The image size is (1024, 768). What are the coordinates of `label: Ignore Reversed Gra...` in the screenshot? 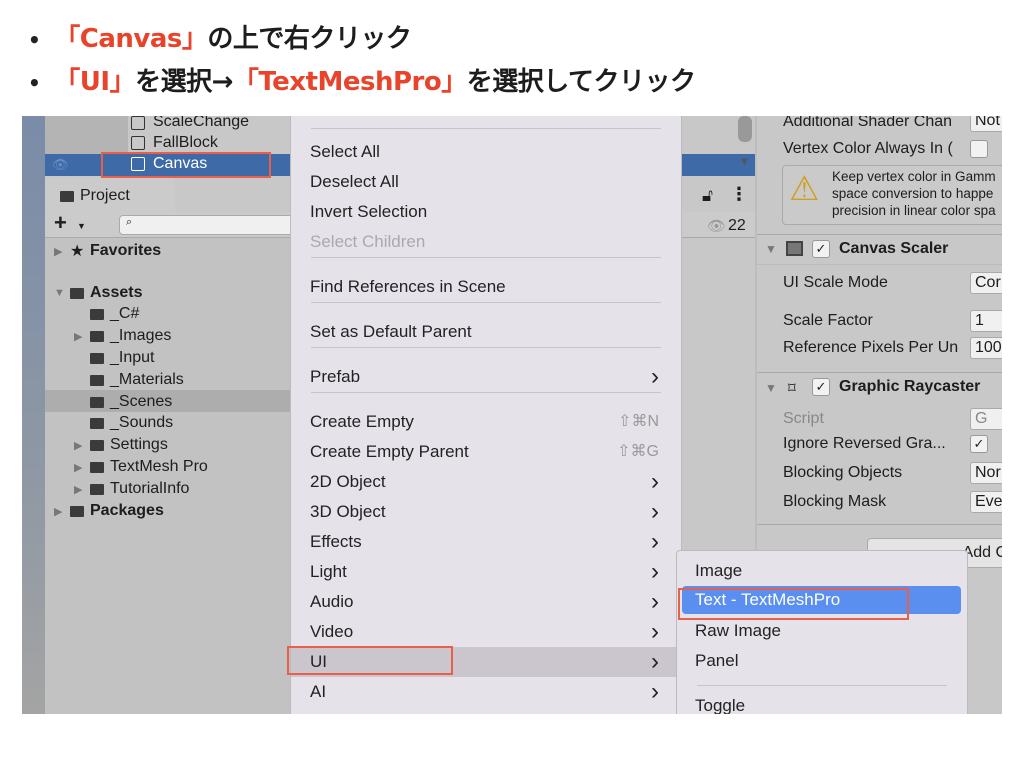 It's located at (864, 443).